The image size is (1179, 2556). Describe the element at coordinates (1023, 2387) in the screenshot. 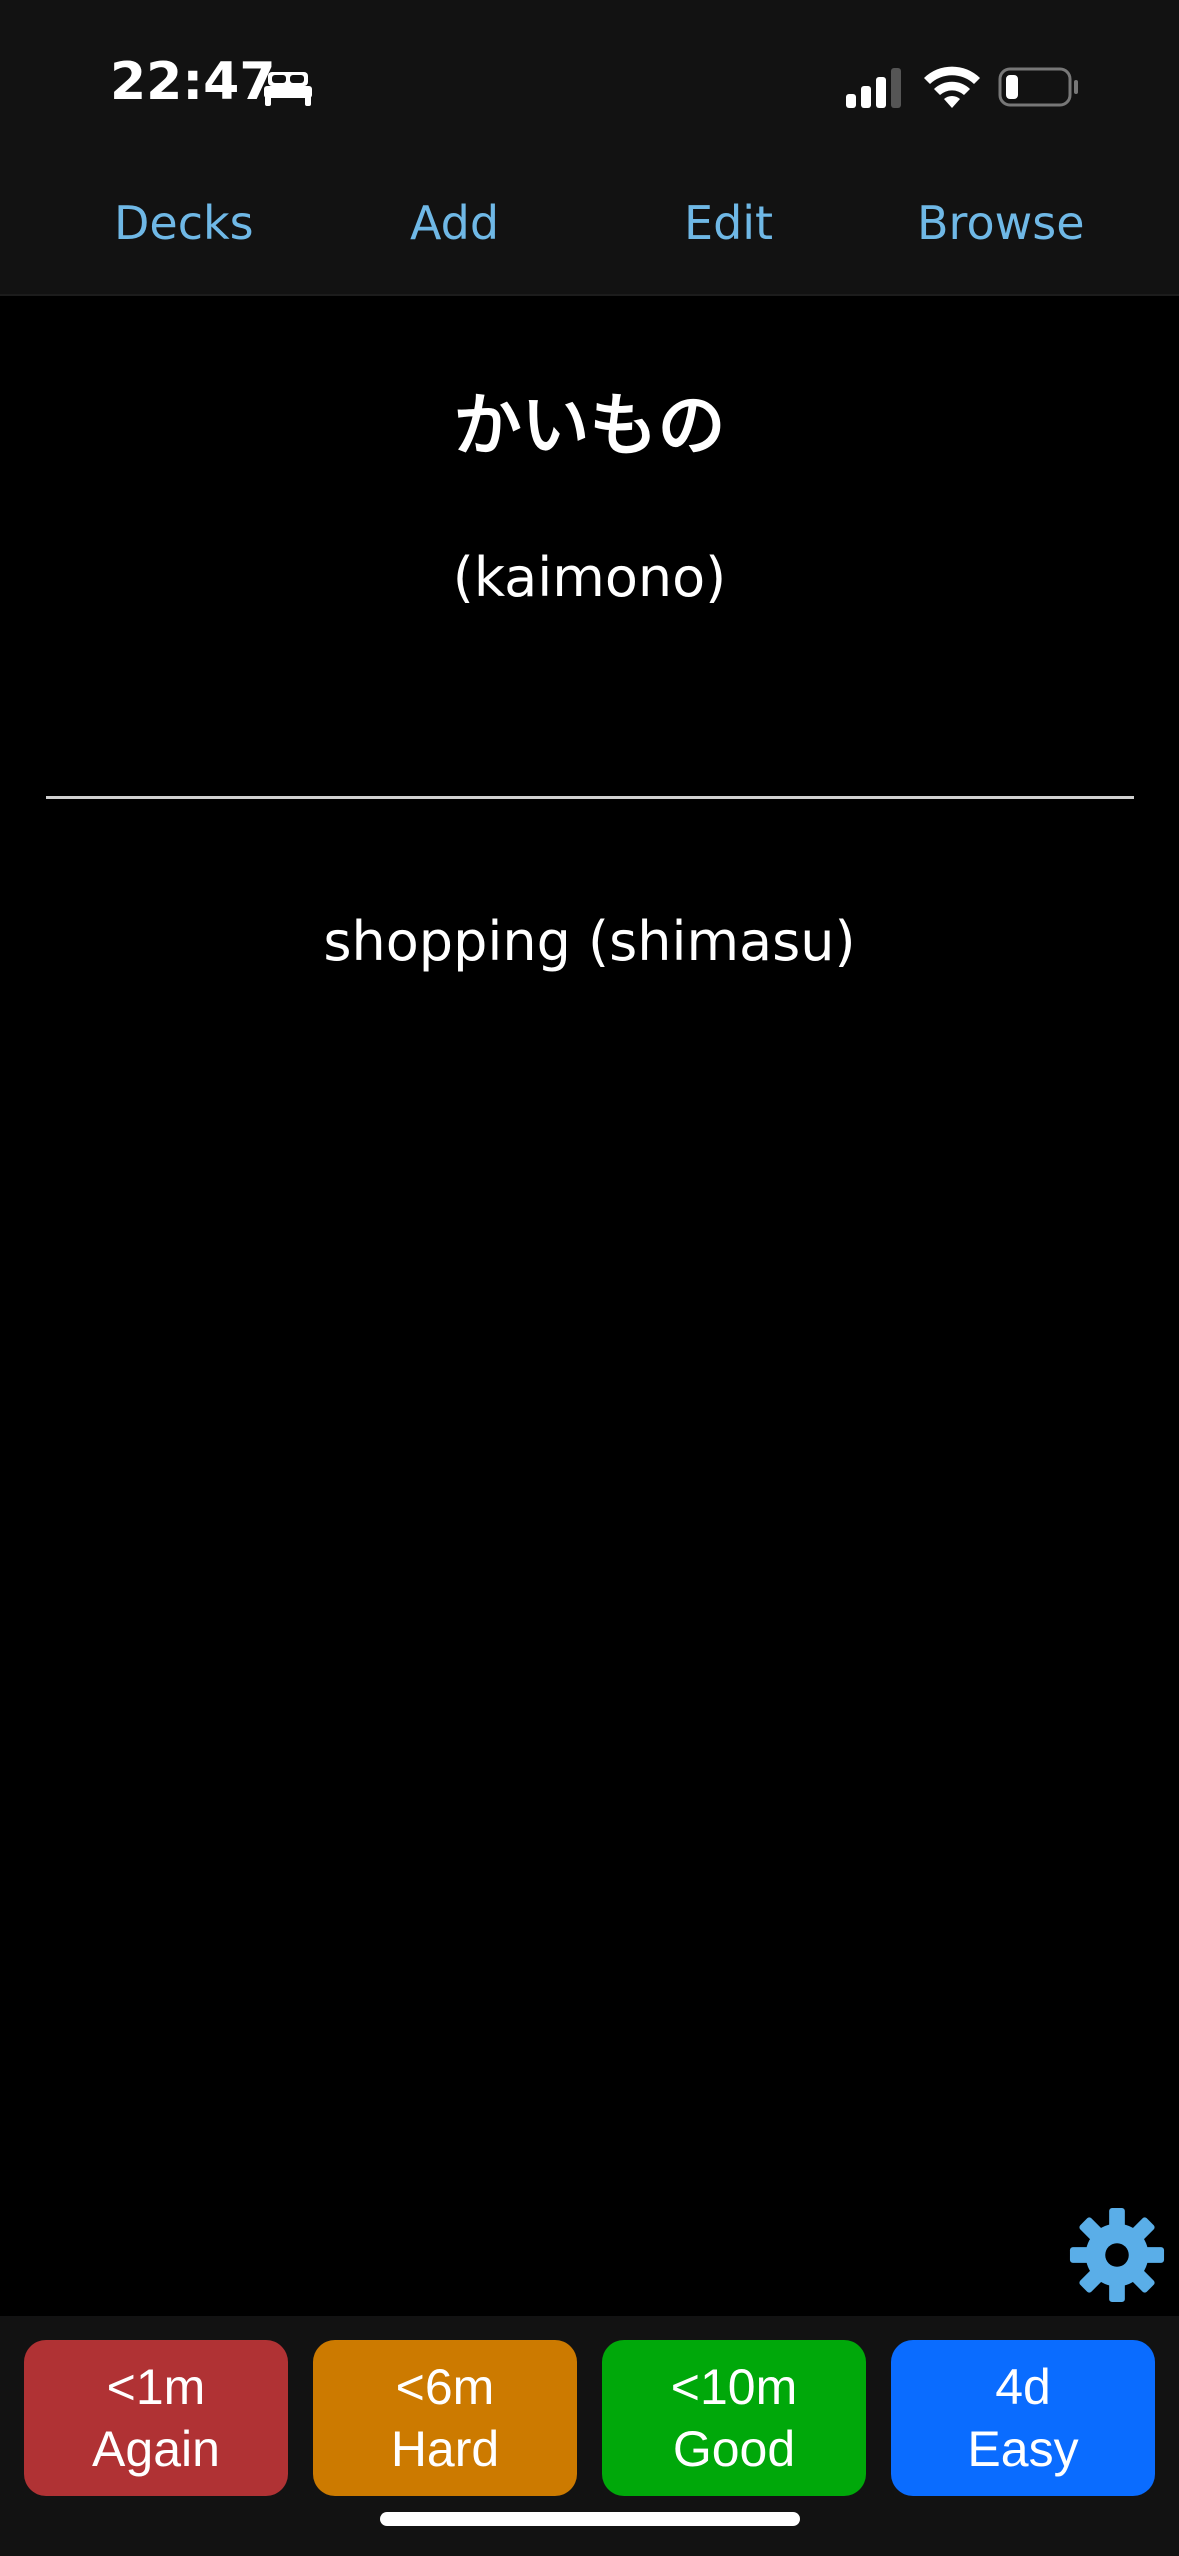

I see `easy-interval: 4d` at that location.